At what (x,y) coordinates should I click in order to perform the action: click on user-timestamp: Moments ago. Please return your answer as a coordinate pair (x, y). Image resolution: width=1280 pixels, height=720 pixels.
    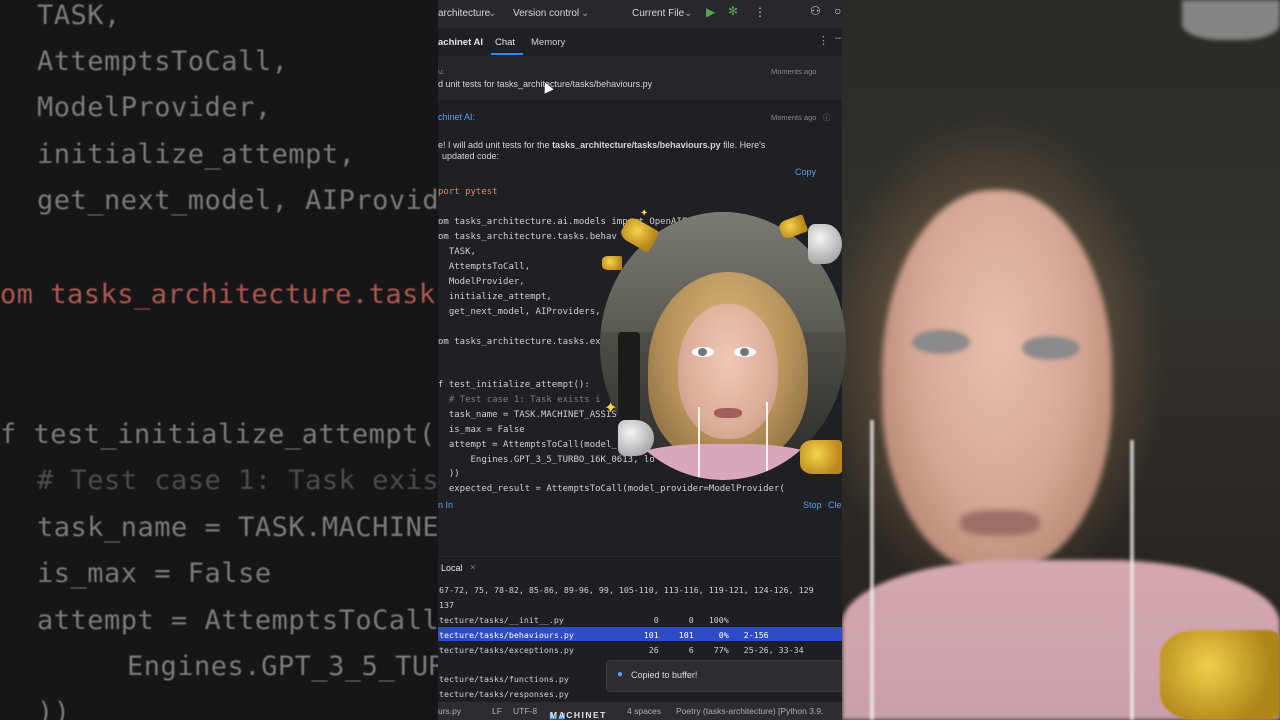
    Looking at the image, I should click on (794, 71).